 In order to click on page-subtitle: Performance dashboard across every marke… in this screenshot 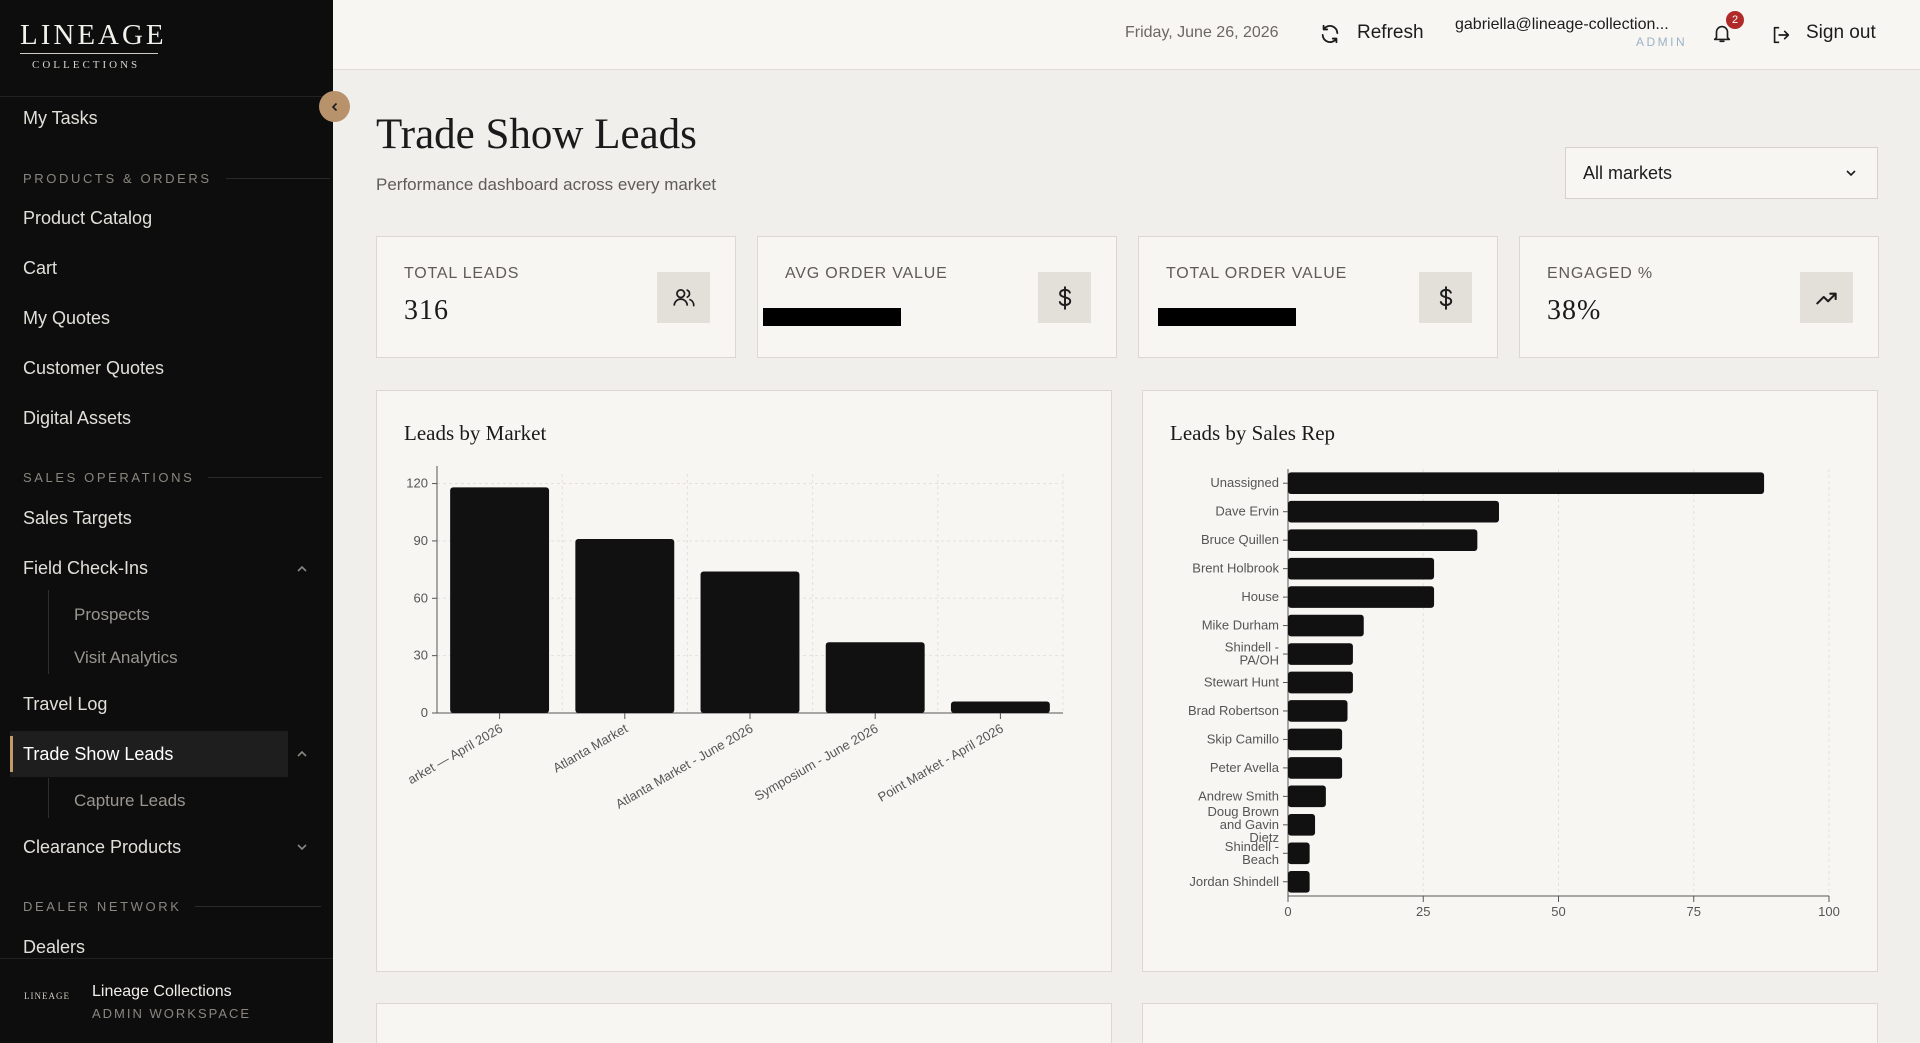, I will do `click(546, 184)`.